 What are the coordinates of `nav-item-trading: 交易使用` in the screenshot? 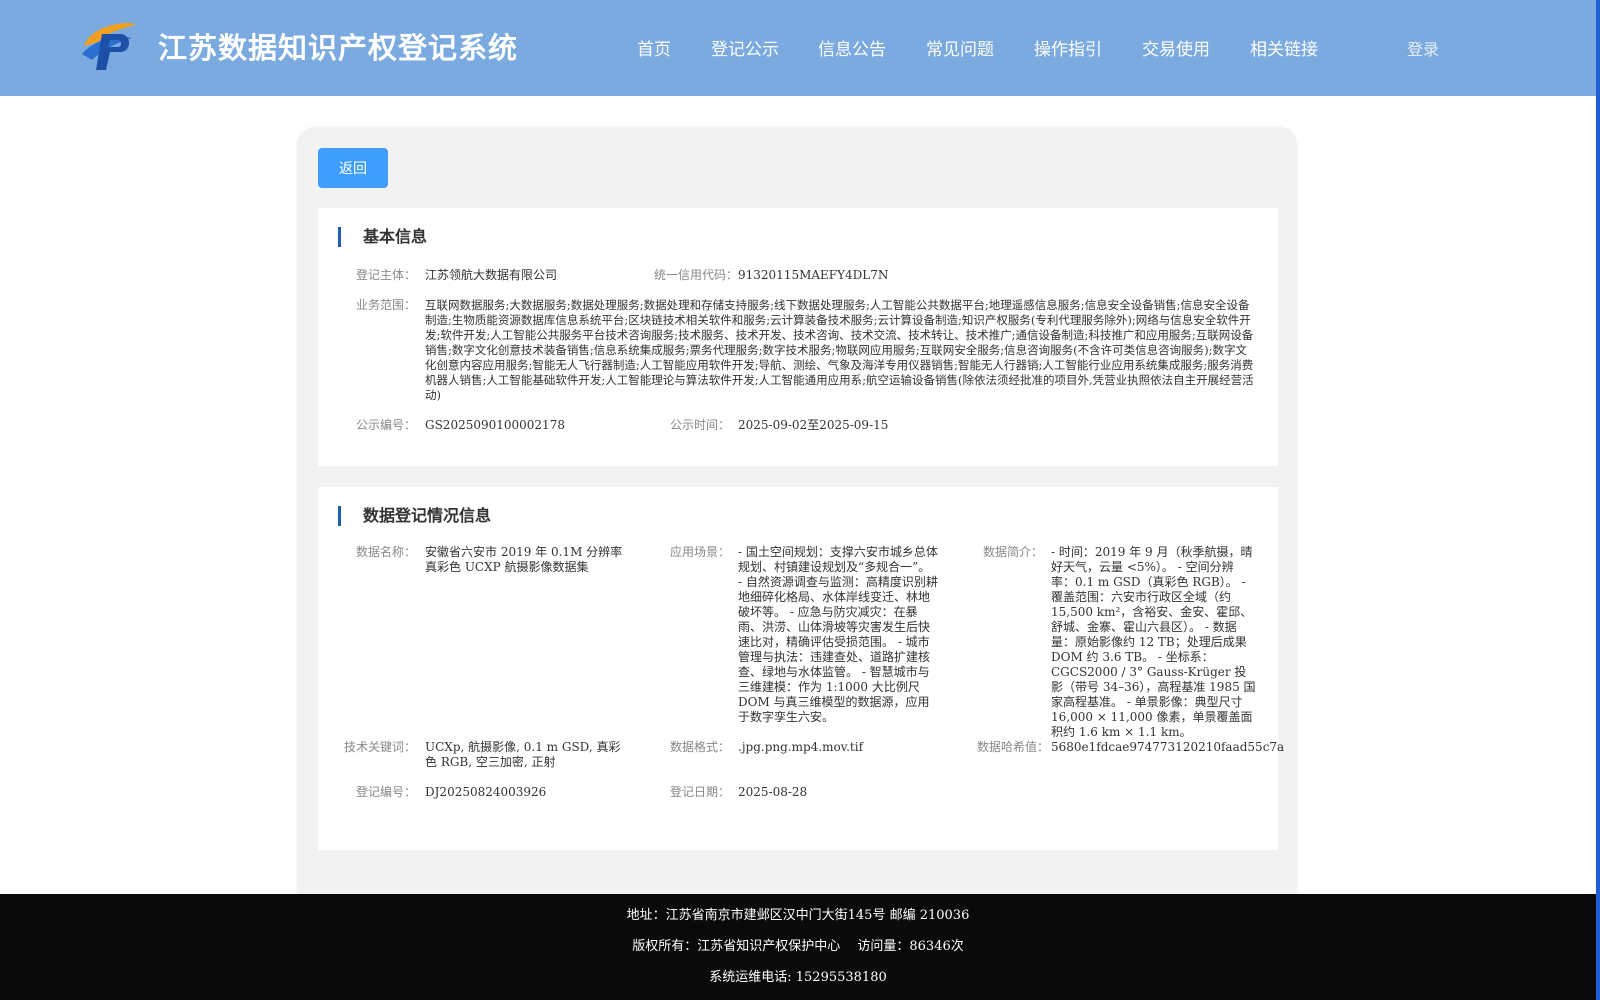 It's located at (1176, 47).